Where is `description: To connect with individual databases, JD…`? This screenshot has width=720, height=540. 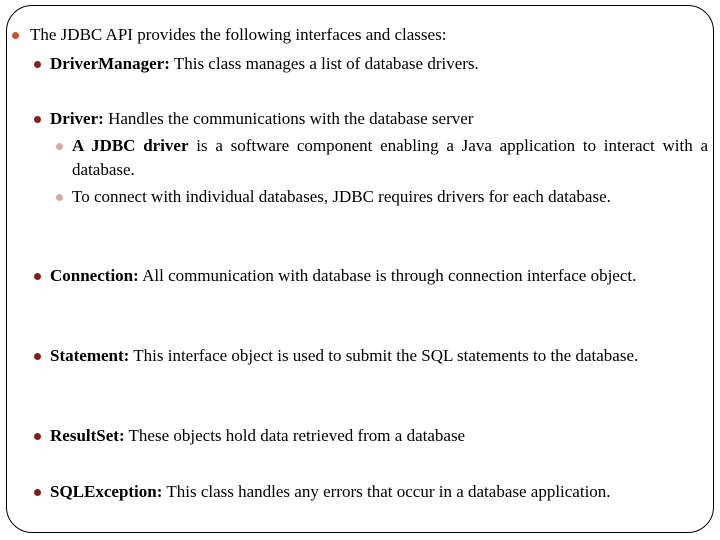
description: To connect with individual databases, JD… is located at coordinates (341, 196).